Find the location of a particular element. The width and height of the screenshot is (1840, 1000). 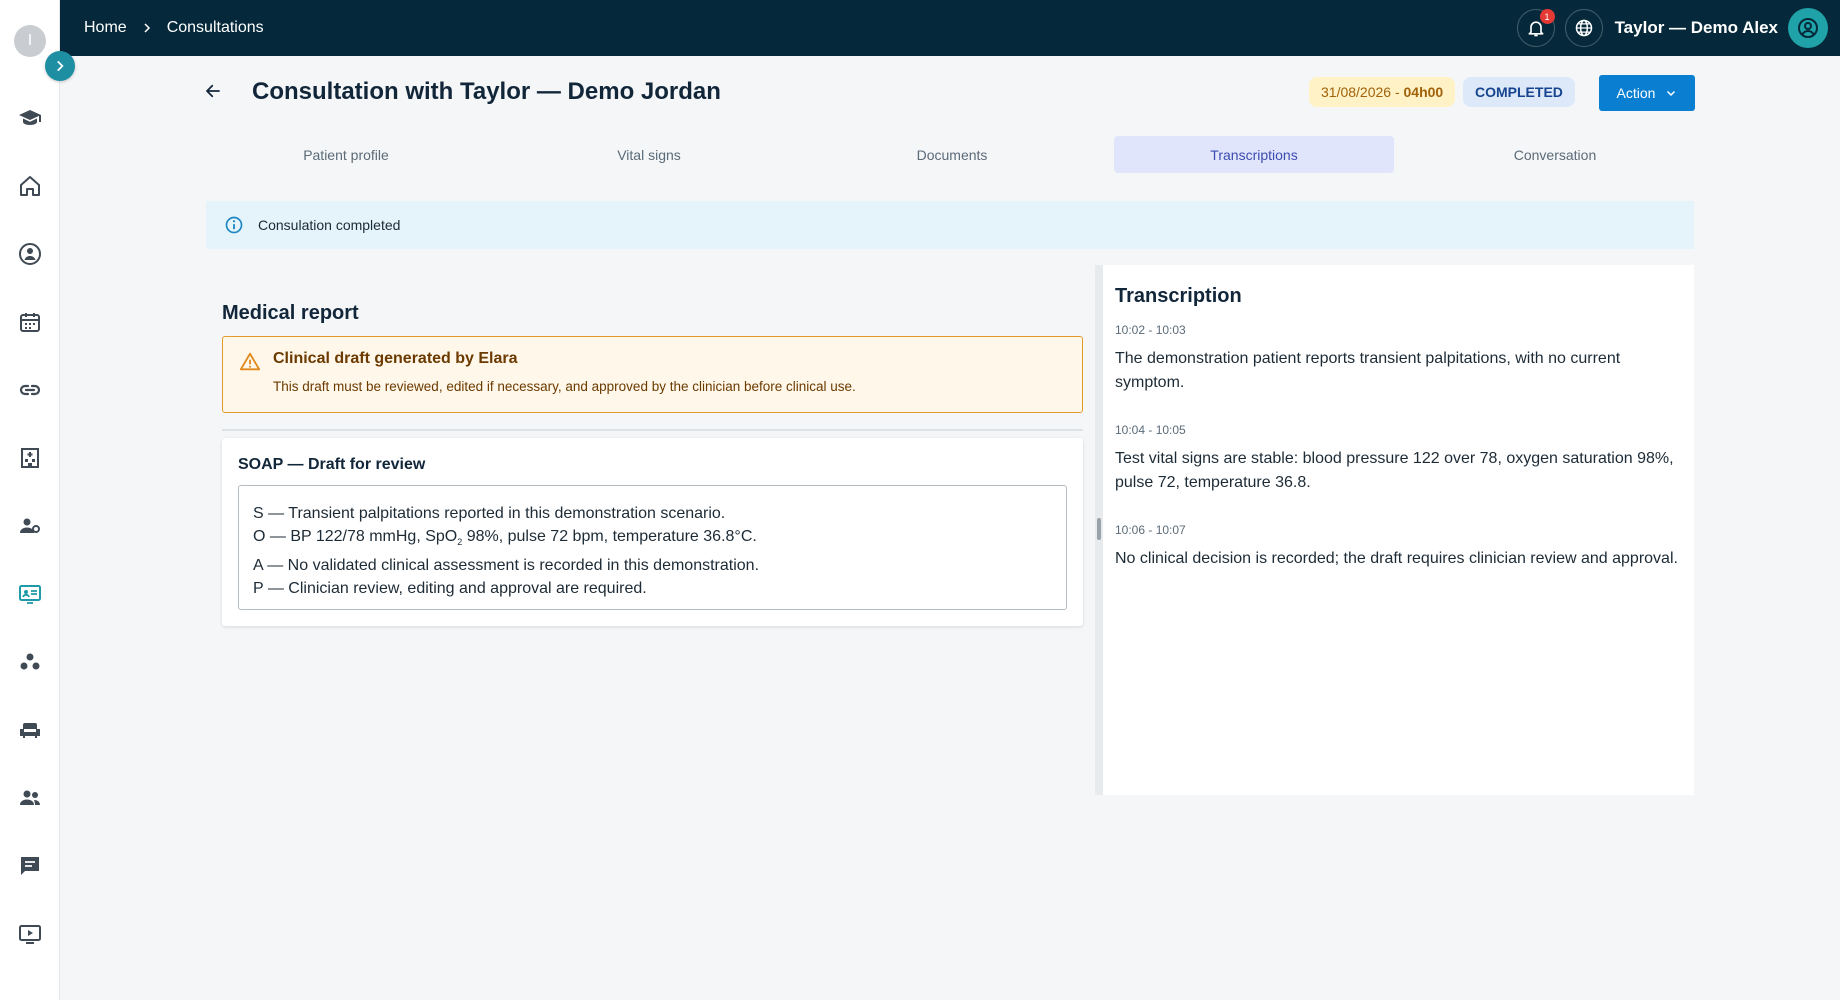

consultation-date-chip: 31/08/2026 - 04h00 is located at coordinates (1382, 92).